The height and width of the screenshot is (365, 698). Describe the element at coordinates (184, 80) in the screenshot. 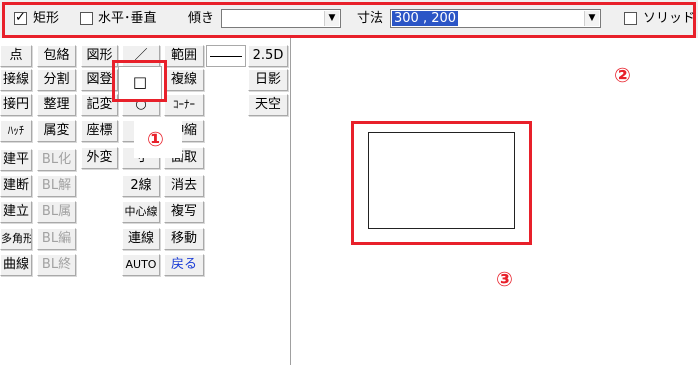

I see `cmd-offset-button: 複線` at that location.